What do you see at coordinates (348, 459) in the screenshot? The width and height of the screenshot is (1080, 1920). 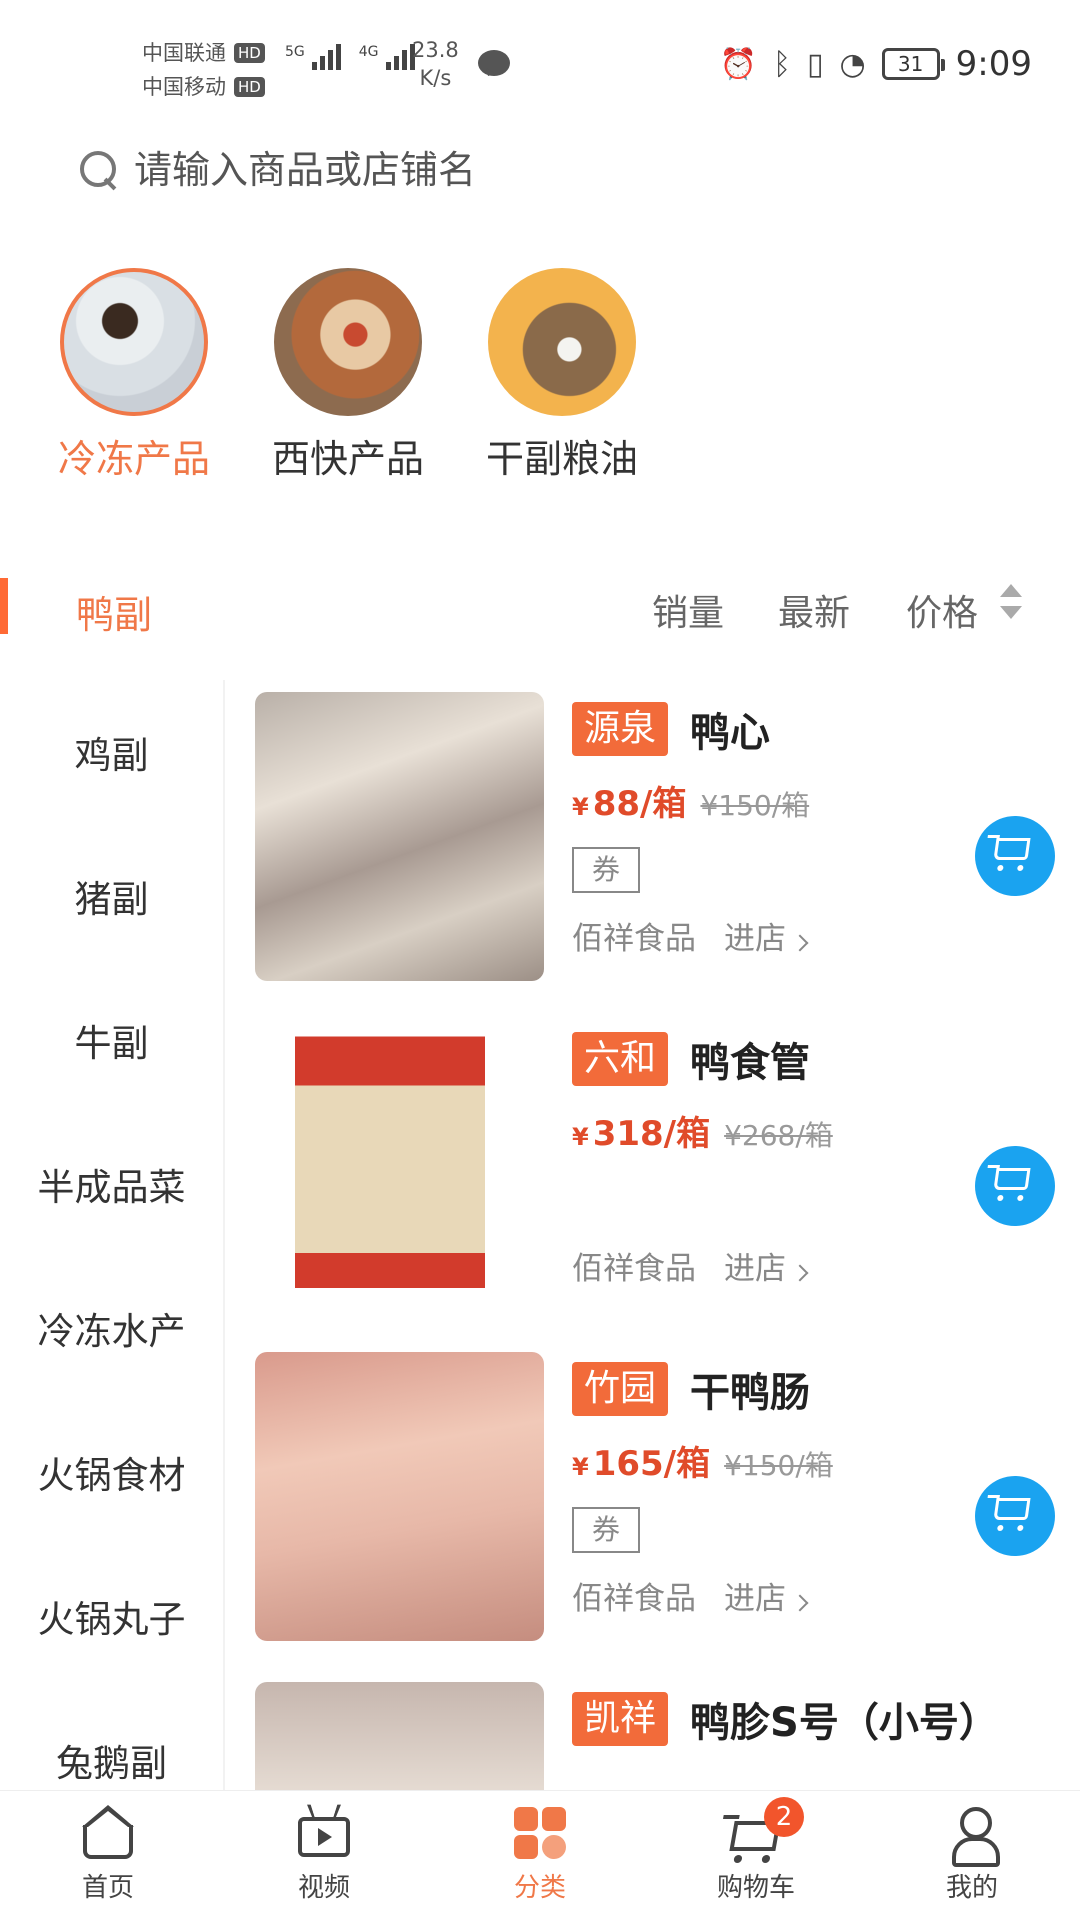 I see `category-label: 西快产品` at bounding box center [348, 459].